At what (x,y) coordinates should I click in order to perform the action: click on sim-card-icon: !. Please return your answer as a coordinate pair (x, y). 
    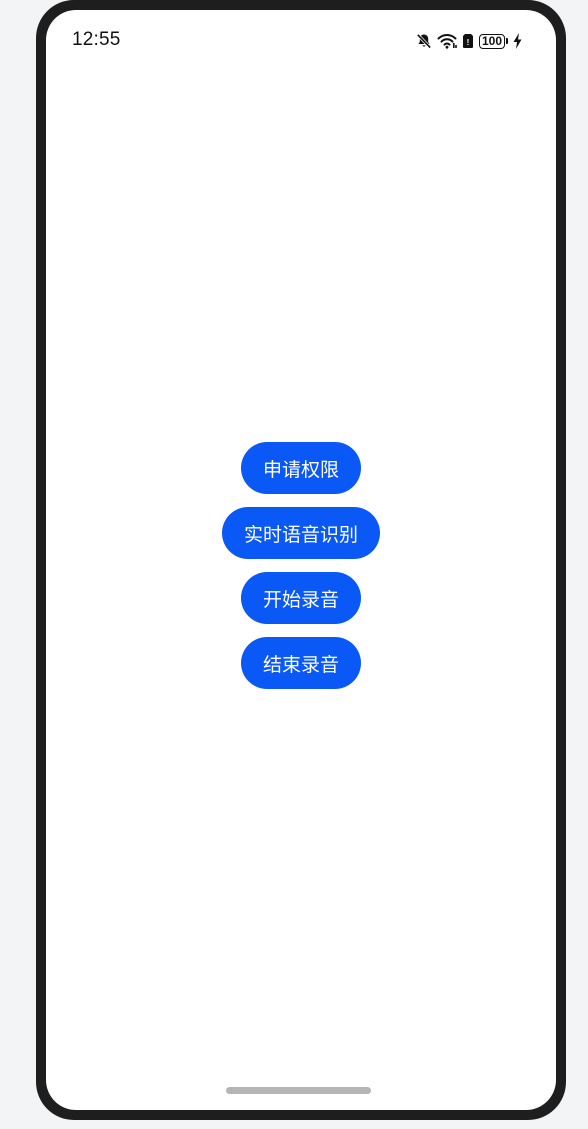
    Looking at the image, I should click on (468, 41).